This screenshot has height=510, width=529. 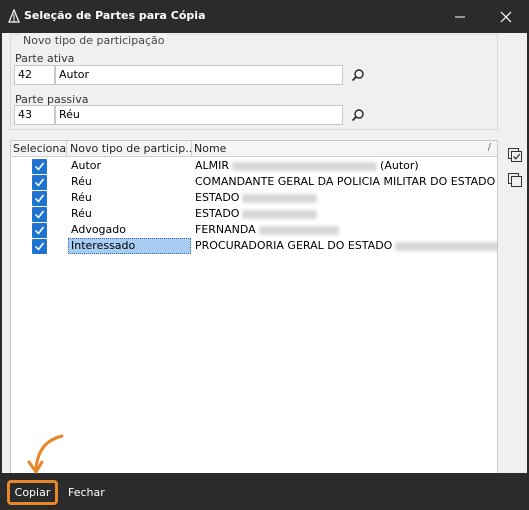 What do you see at coordinates (210, 148) in the screenshot?
I see `column-header-nome-label: Nome` at bounding box center [210, 148].